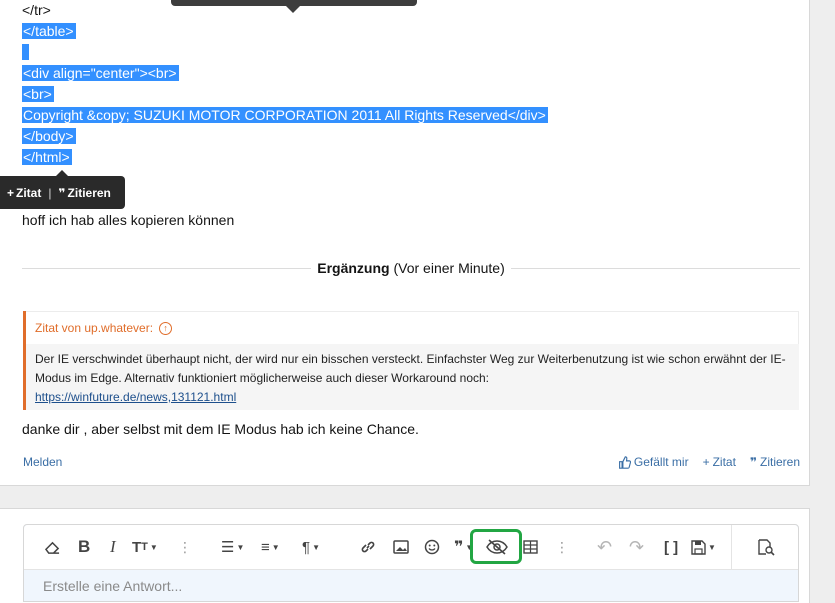 Image resolution: width=835 pixels, height=603 pixels. What do you see at coordinates (368, 547) in the screenshot?
I see `link-icon` at bounding box center [368, 547].